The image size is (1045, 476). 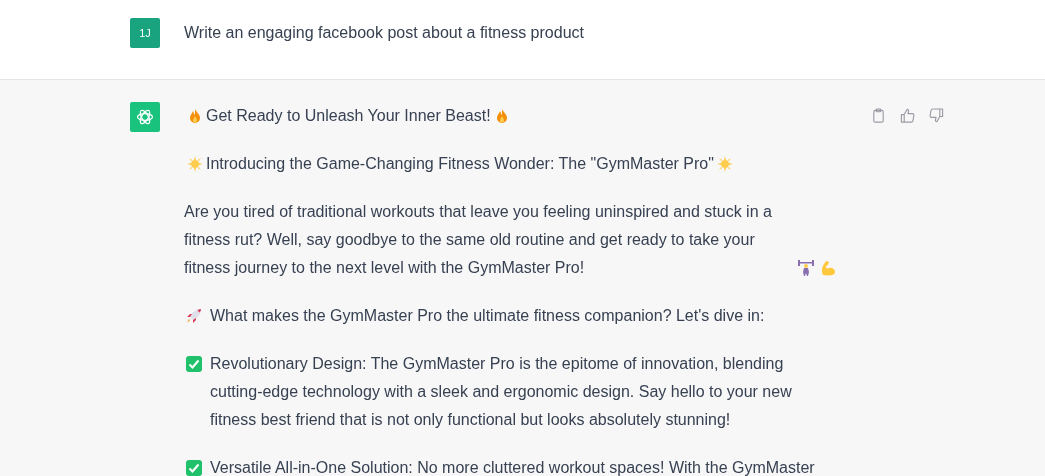 I want to click on checkmark-icon, so click(x=194, y=364).